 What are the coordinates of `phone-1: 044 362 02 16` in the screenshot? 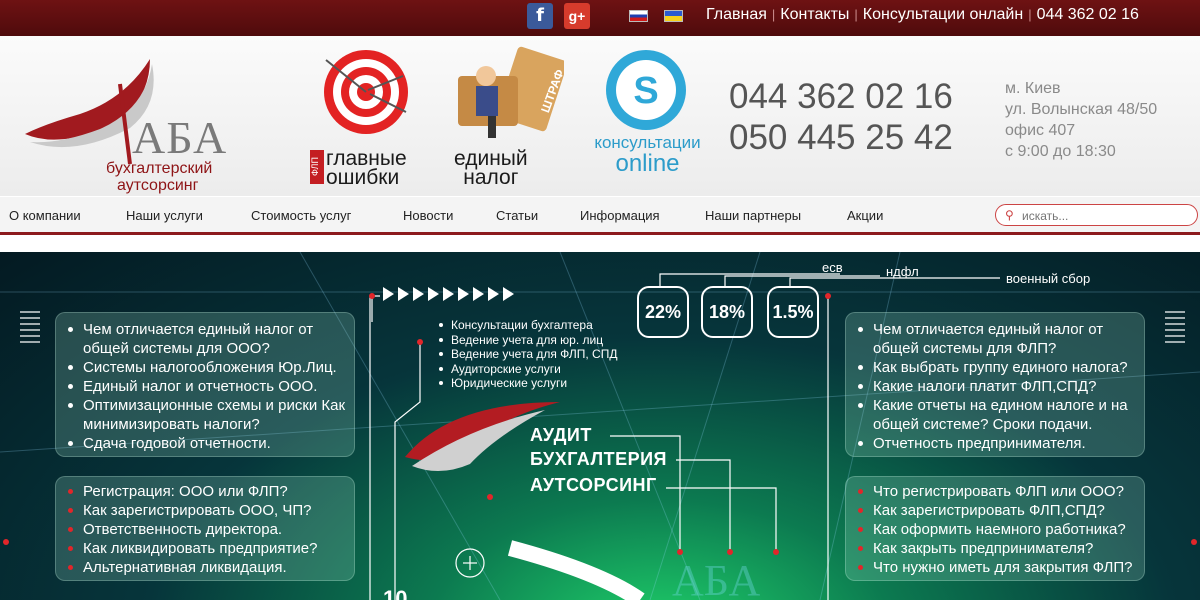 It's located at (841, 96).